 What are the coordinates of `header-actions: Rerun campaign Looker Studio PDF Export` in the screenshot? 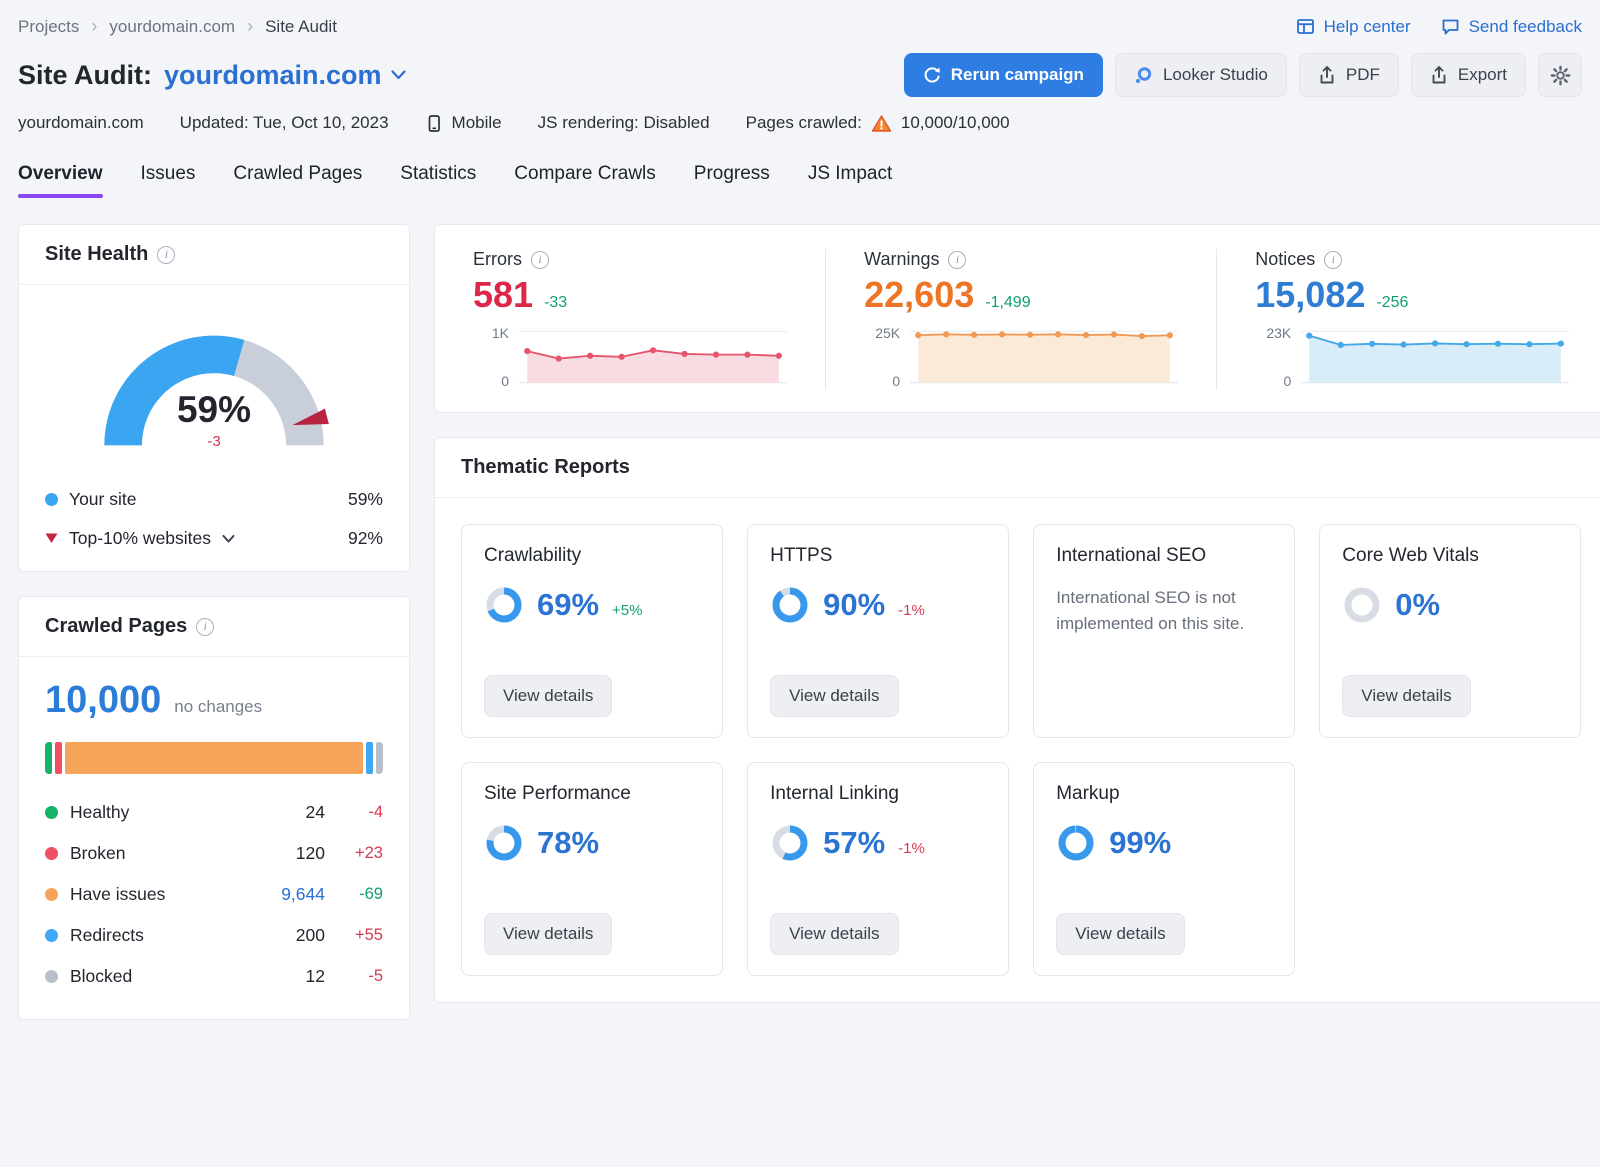 It's located at (1242, 75).